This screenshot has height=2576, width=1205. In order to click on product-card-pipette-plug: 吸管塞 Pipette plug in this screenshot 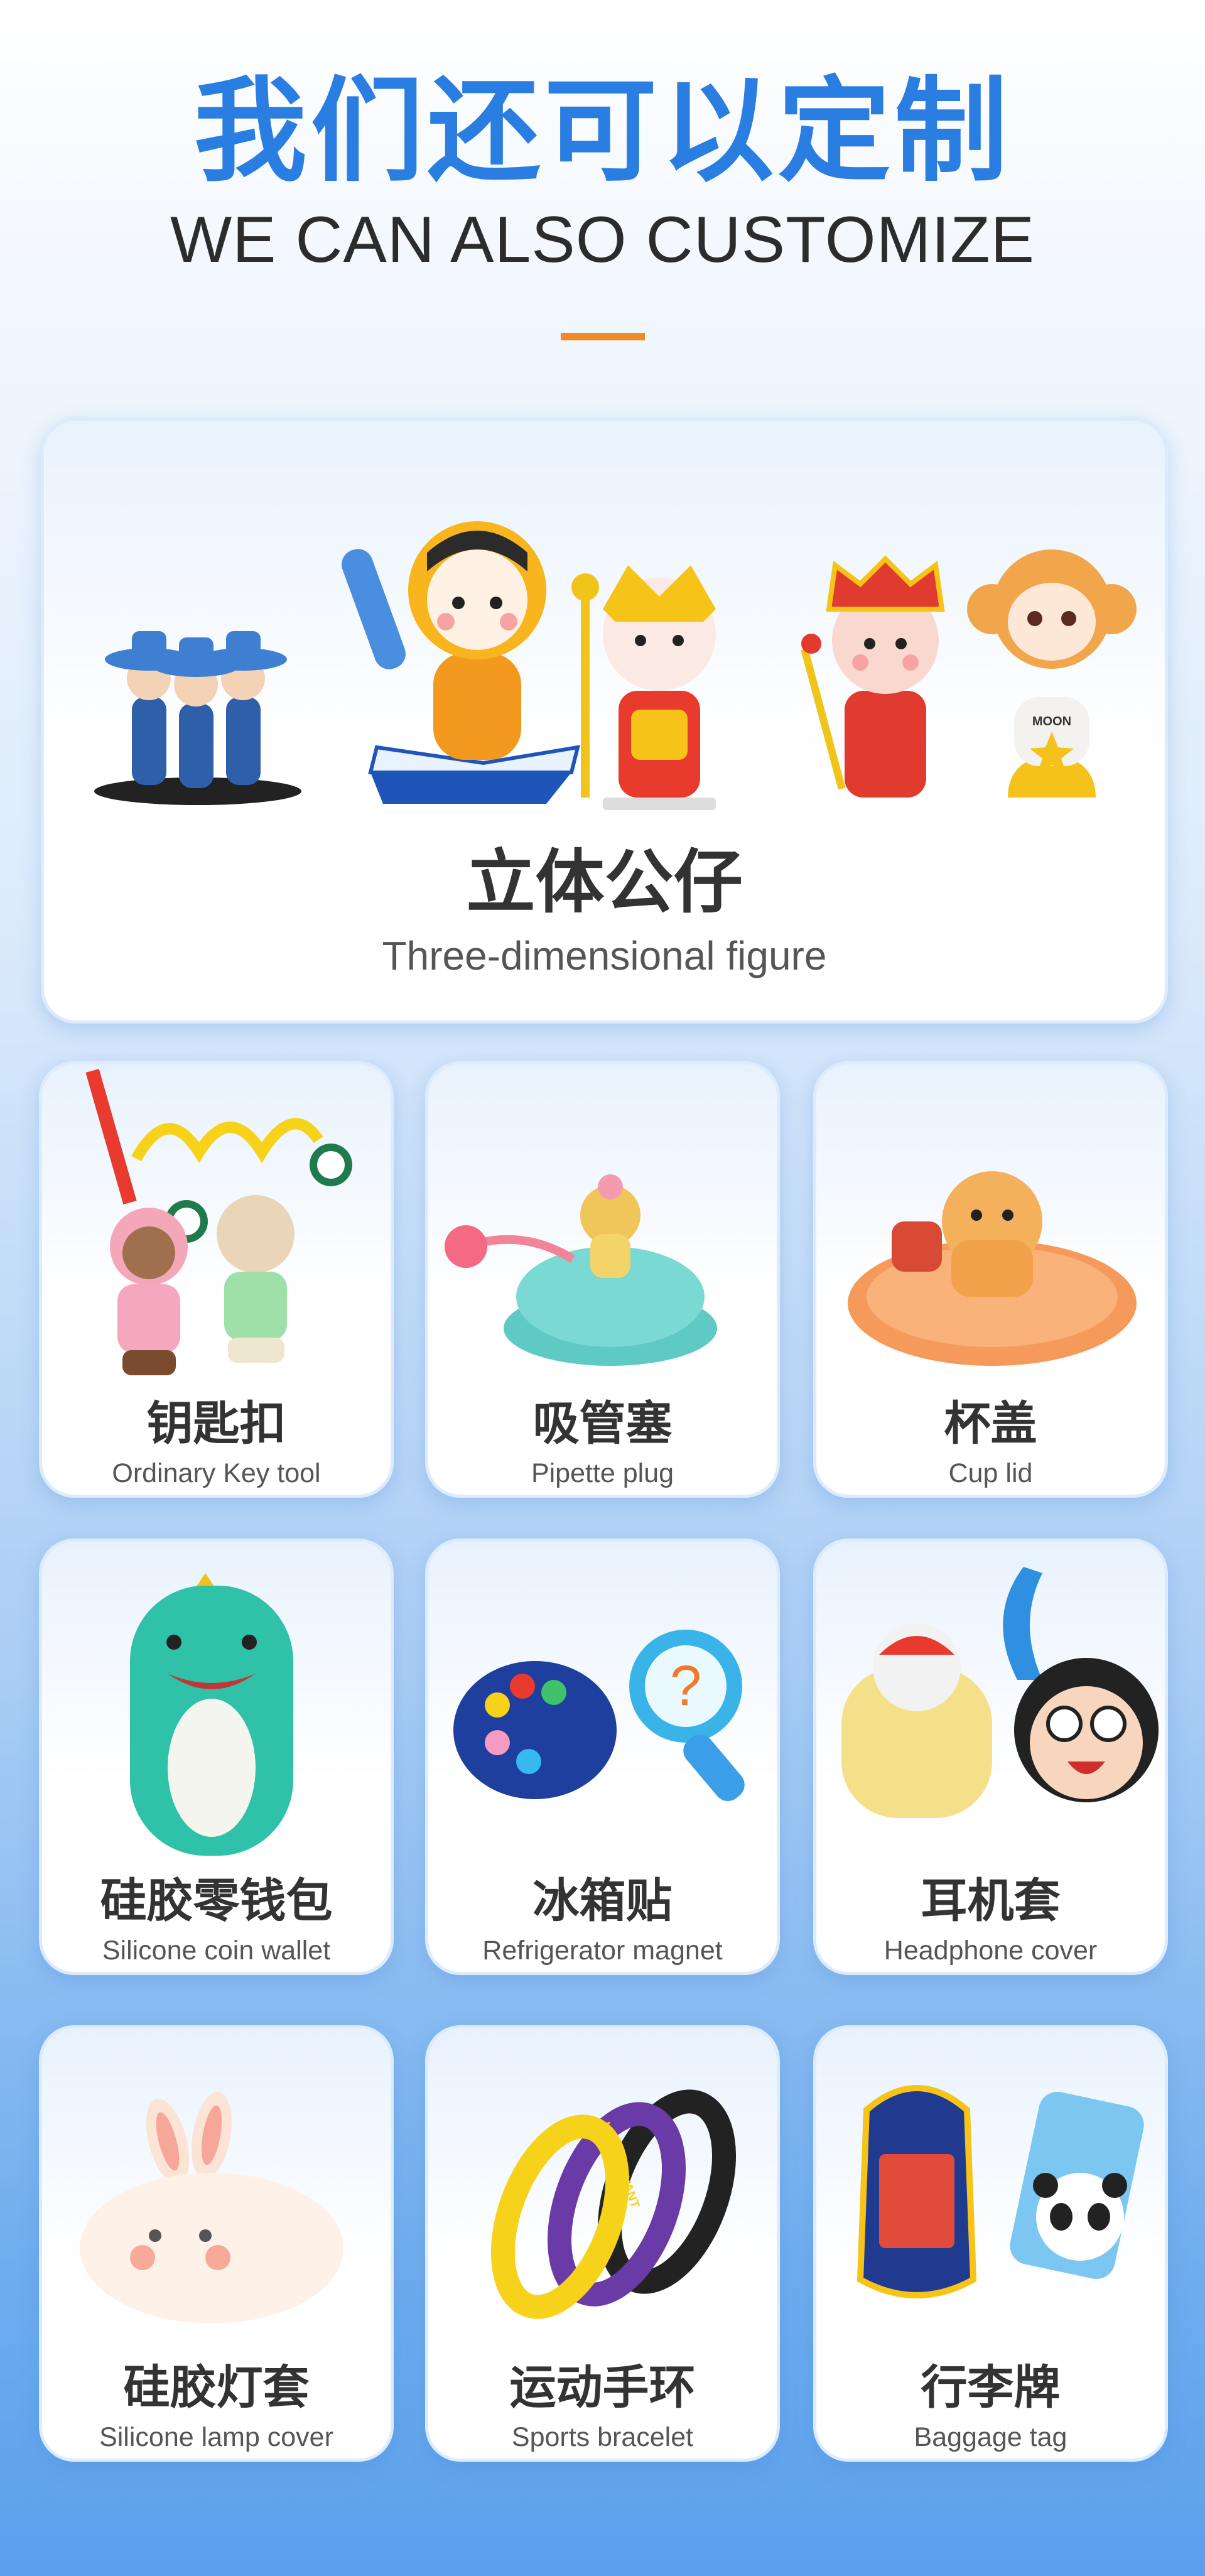, I will do `click(602, 1279)`.